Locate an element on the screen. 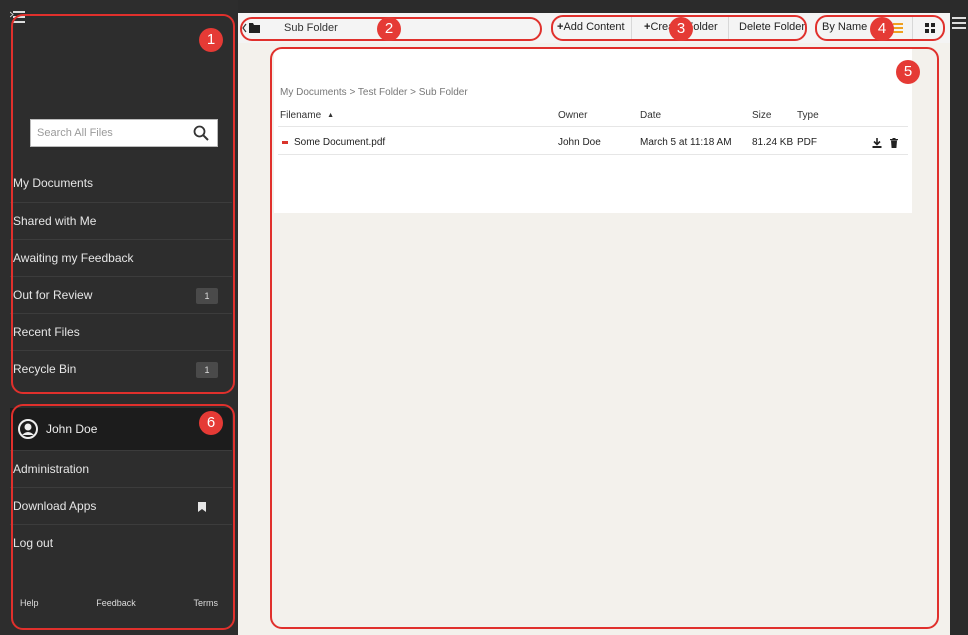  delete-folder-button: Delete Folder is located at coordinates (772, 27).